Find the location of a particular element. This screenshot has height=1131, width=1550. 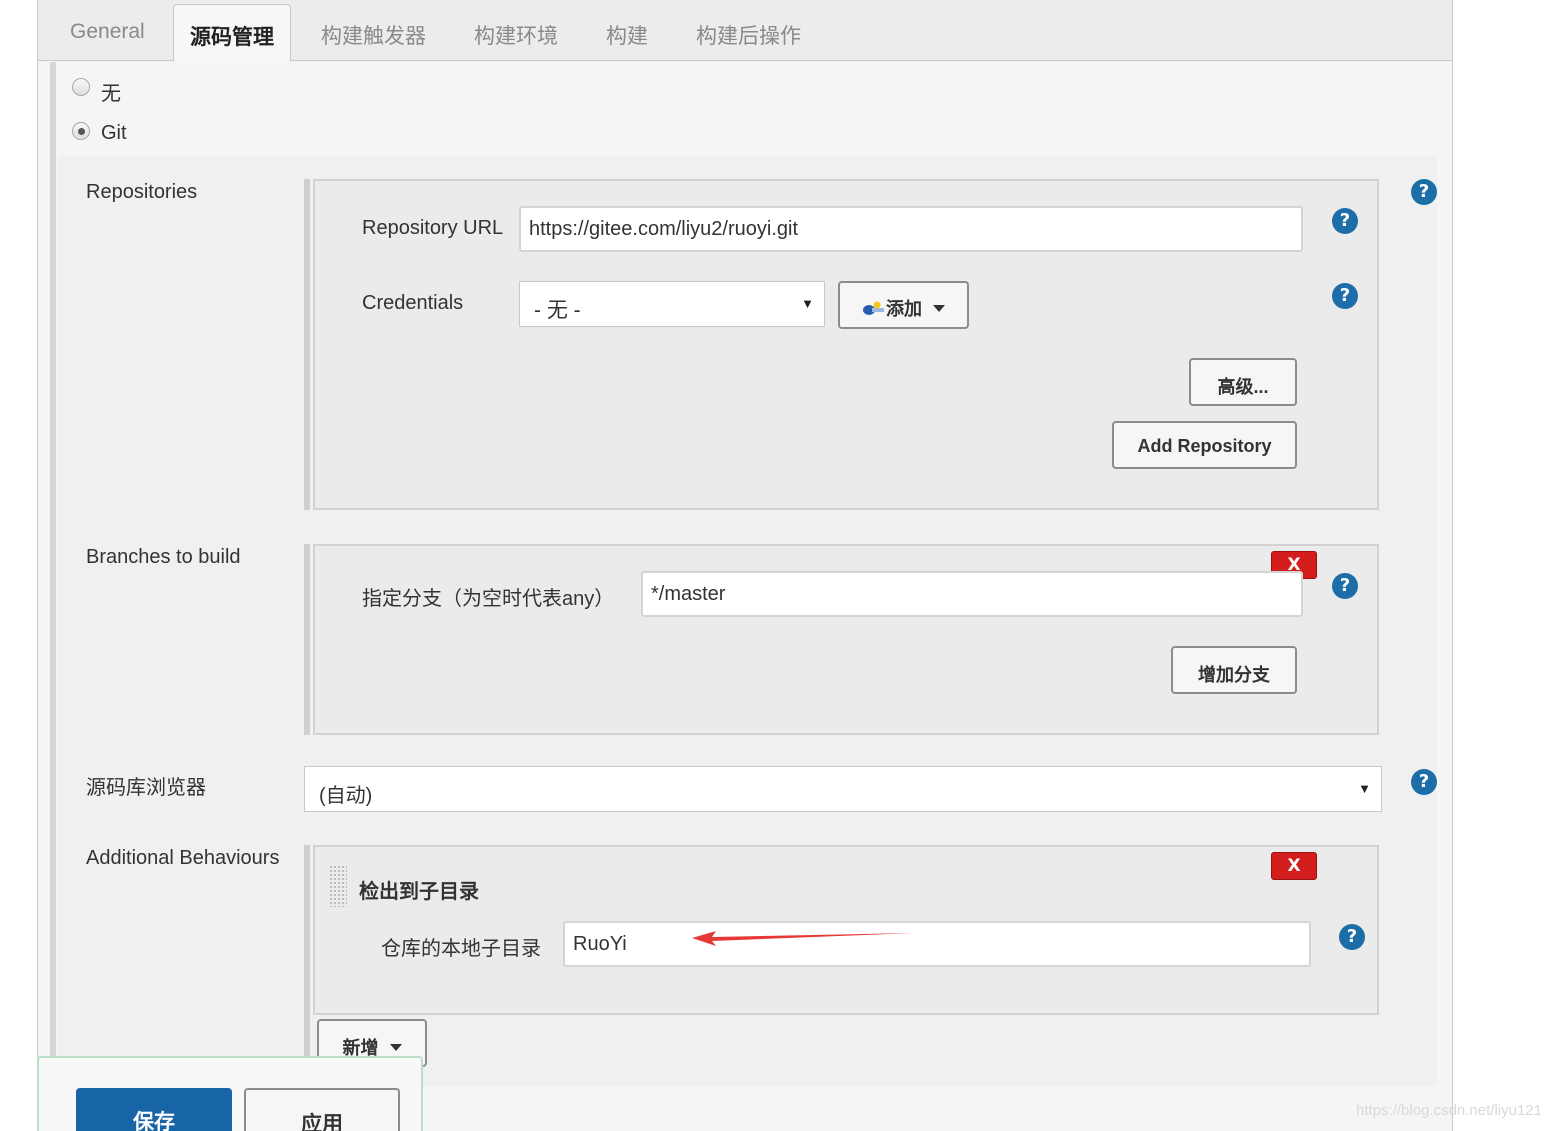

repository-url-help-icon: ? is located at coordinates (1345, 221).